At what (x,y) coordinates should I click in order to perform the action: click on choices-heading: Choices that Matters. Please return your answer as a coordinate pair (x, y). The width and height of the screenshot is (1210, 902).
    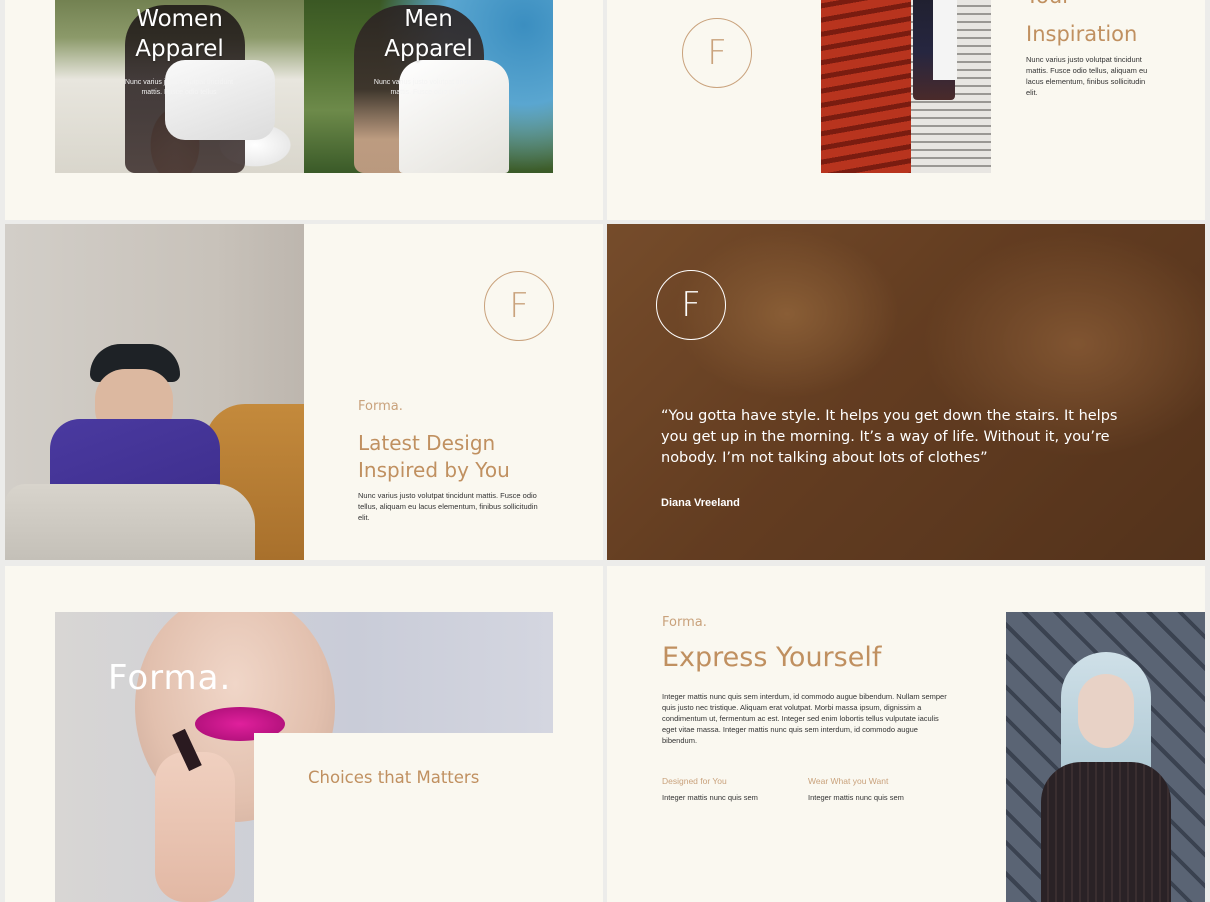
    Looking at the image, I should click on (394, 777).